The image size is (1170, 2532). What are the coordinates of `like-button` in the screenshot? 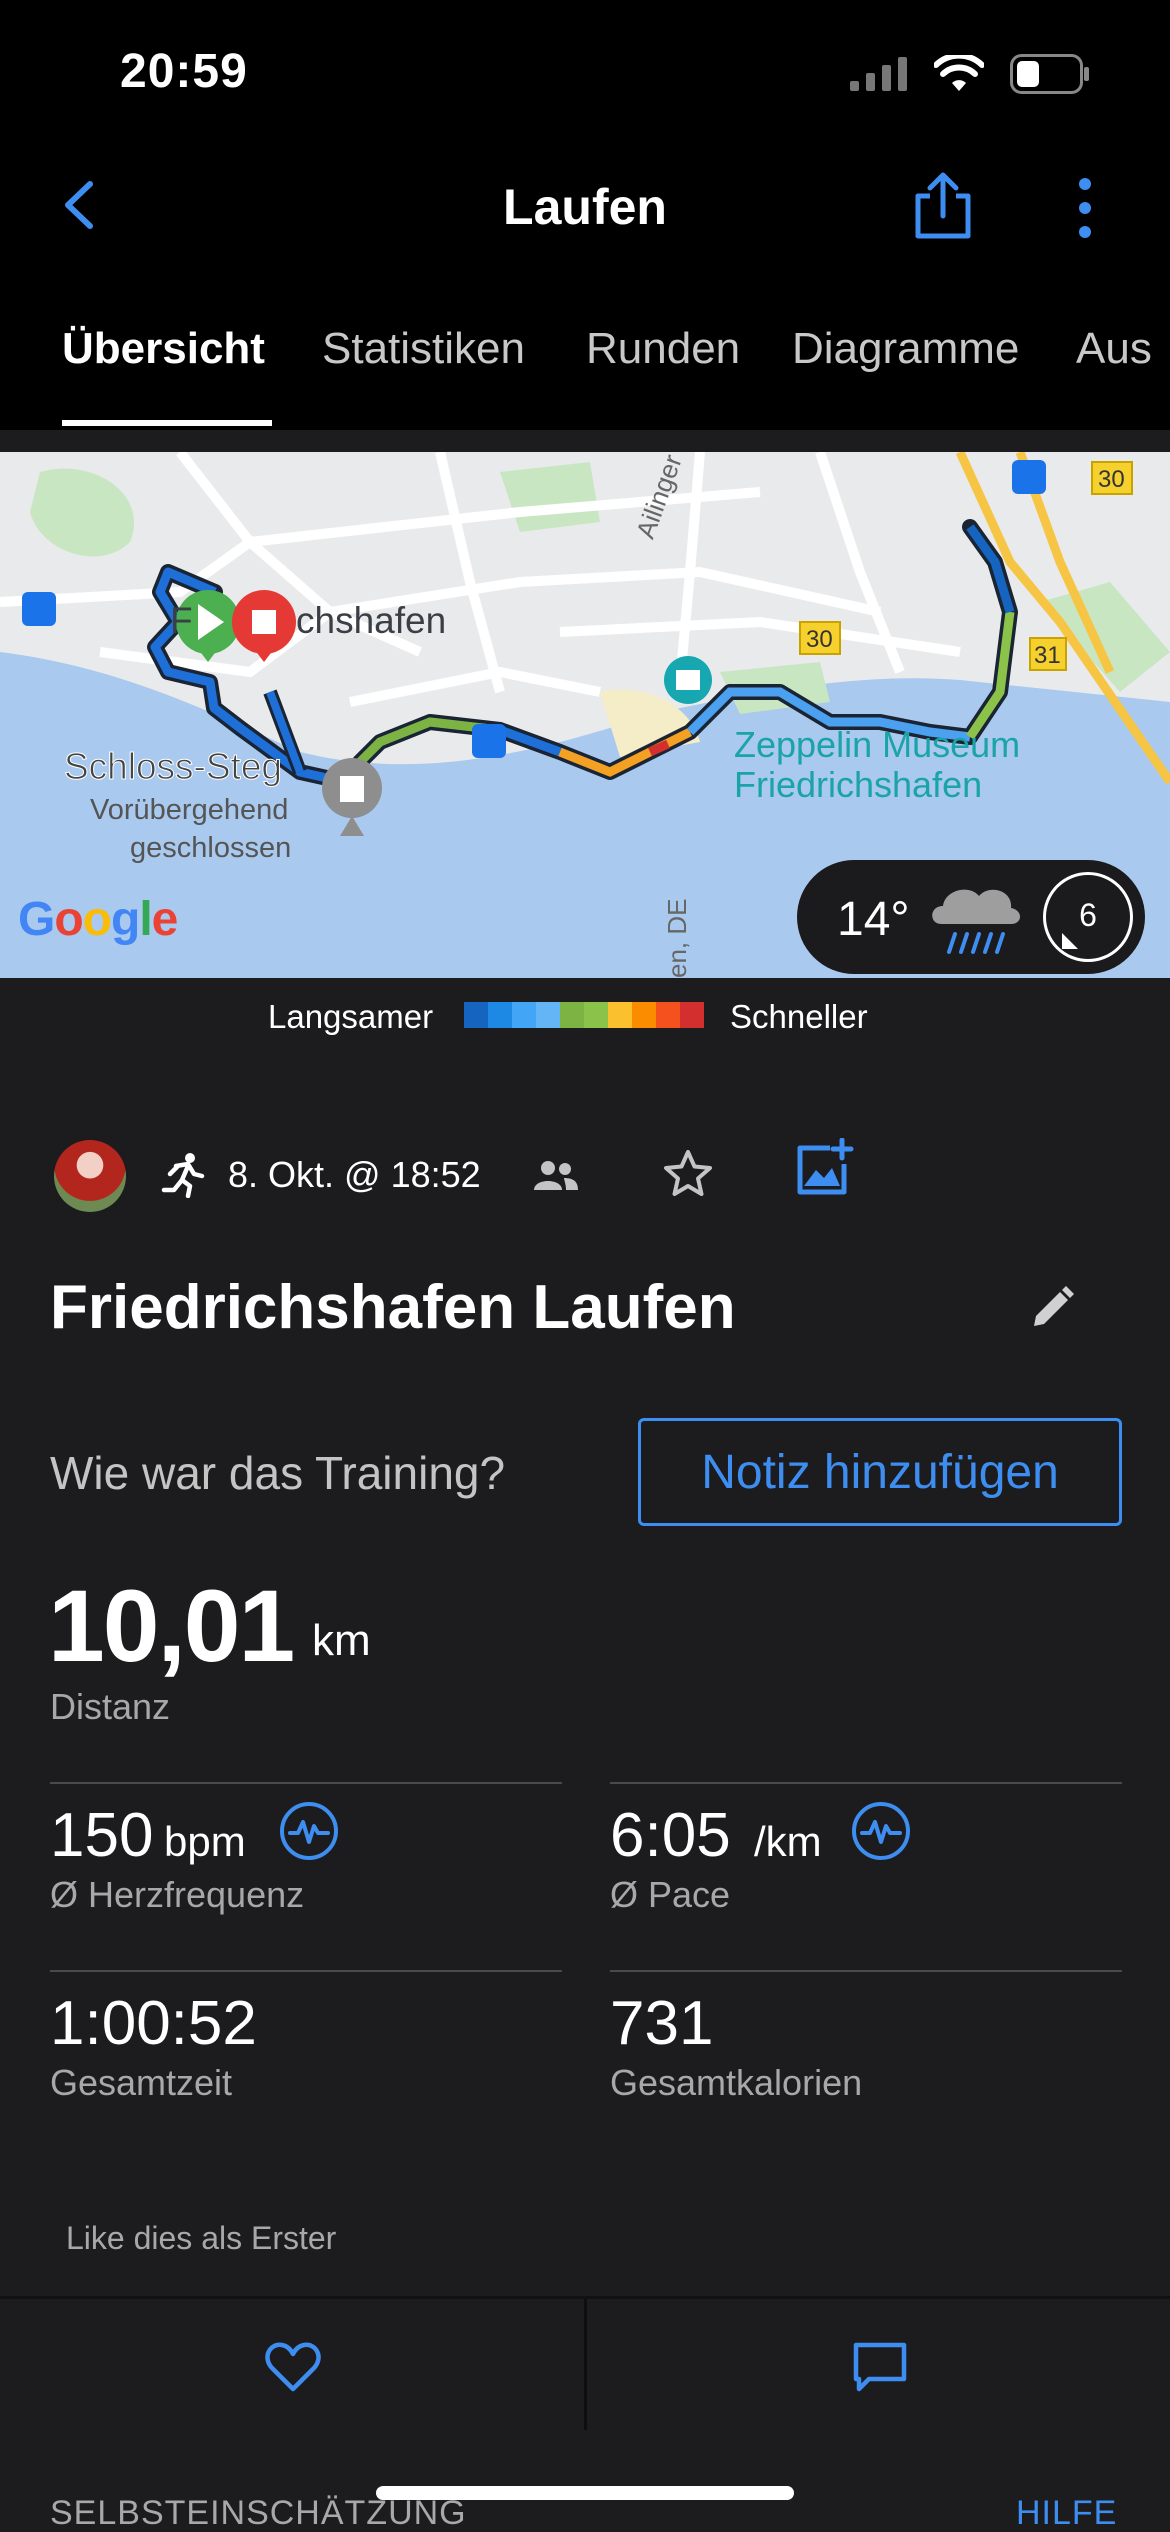 It's located at (292, 2366).